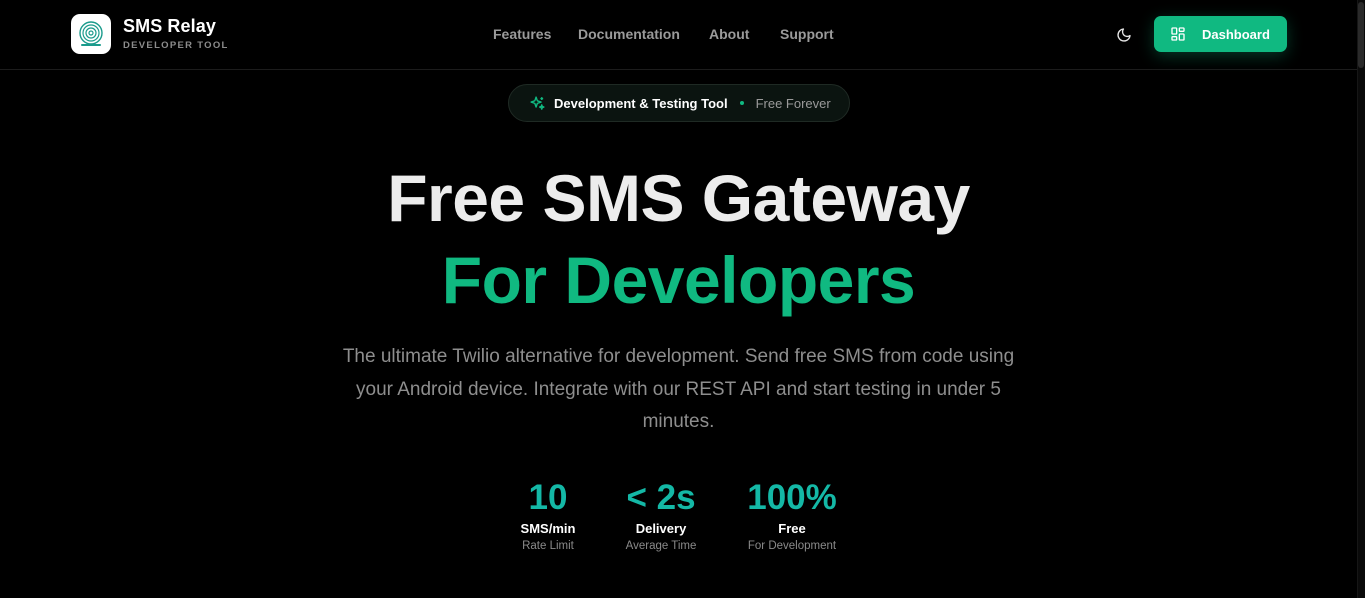 This screenshot has width=1365, height=598. I want to click on stat-caption: Average Time, so click(661, 546).